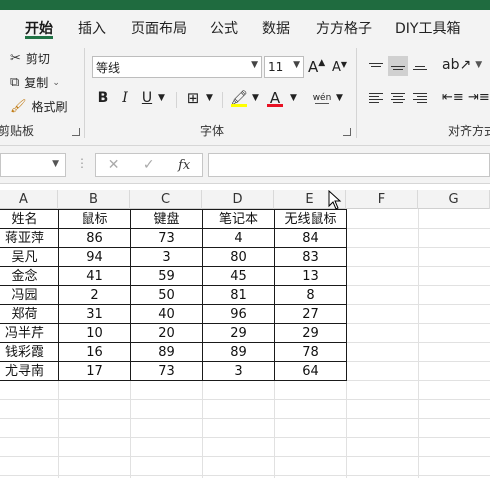 The image size is (490, 478). What do you see at coordinates (166, 276) in the screenshot?
I see `table-cell: 59` at bounding box center [166, 276].